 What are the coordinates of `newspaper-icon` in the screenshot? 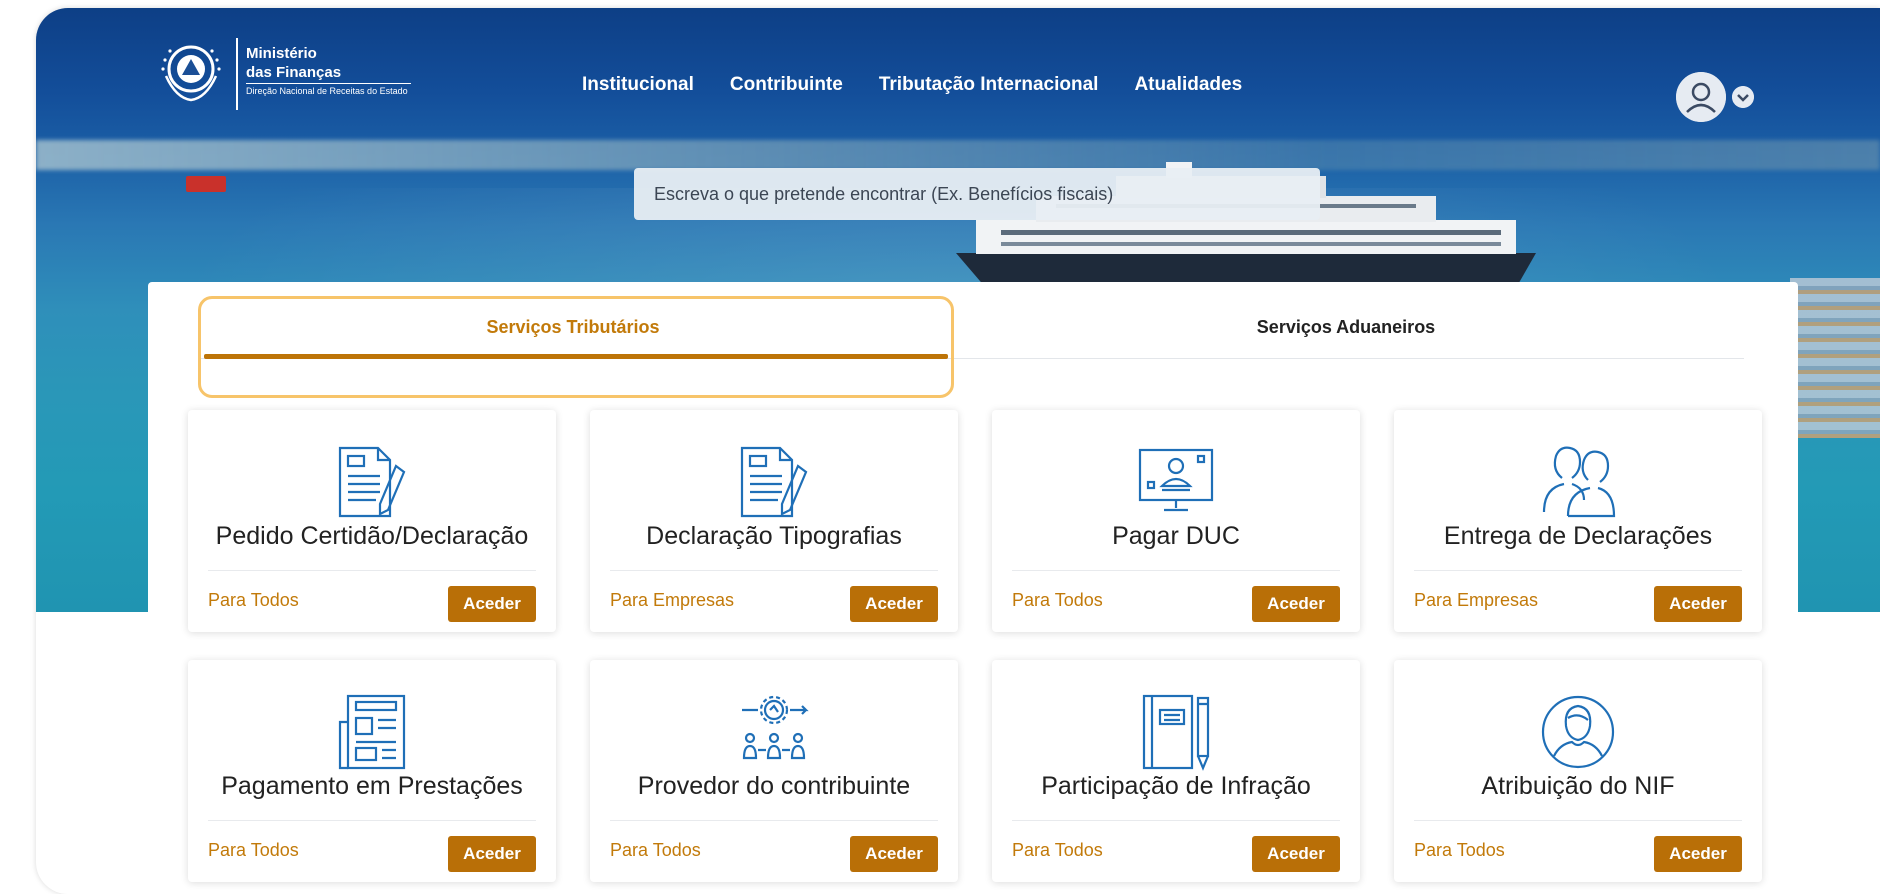 It's located at (372, 732).